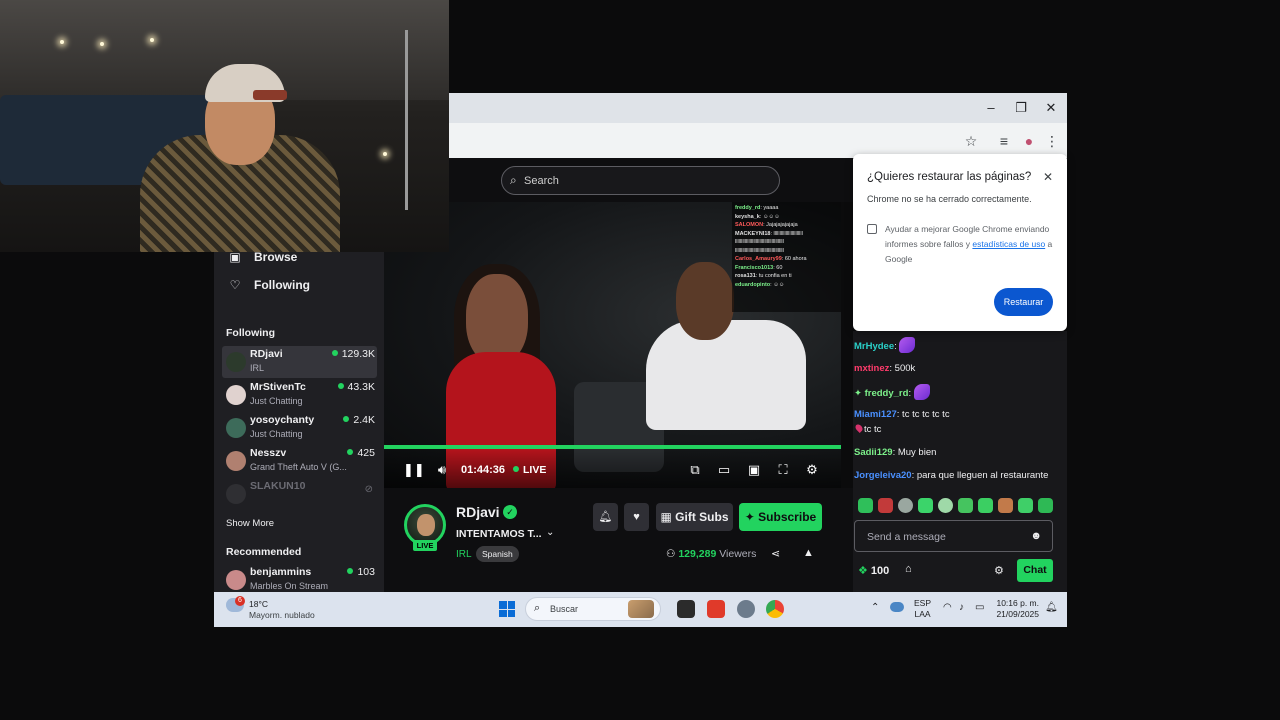 The width and height of the screenshot is (1280, 720). Describe the element at coordinates (1017, 609) in the screenshot. I see `system-clock: 10:16 p. m. 21/09/2025` at that location.